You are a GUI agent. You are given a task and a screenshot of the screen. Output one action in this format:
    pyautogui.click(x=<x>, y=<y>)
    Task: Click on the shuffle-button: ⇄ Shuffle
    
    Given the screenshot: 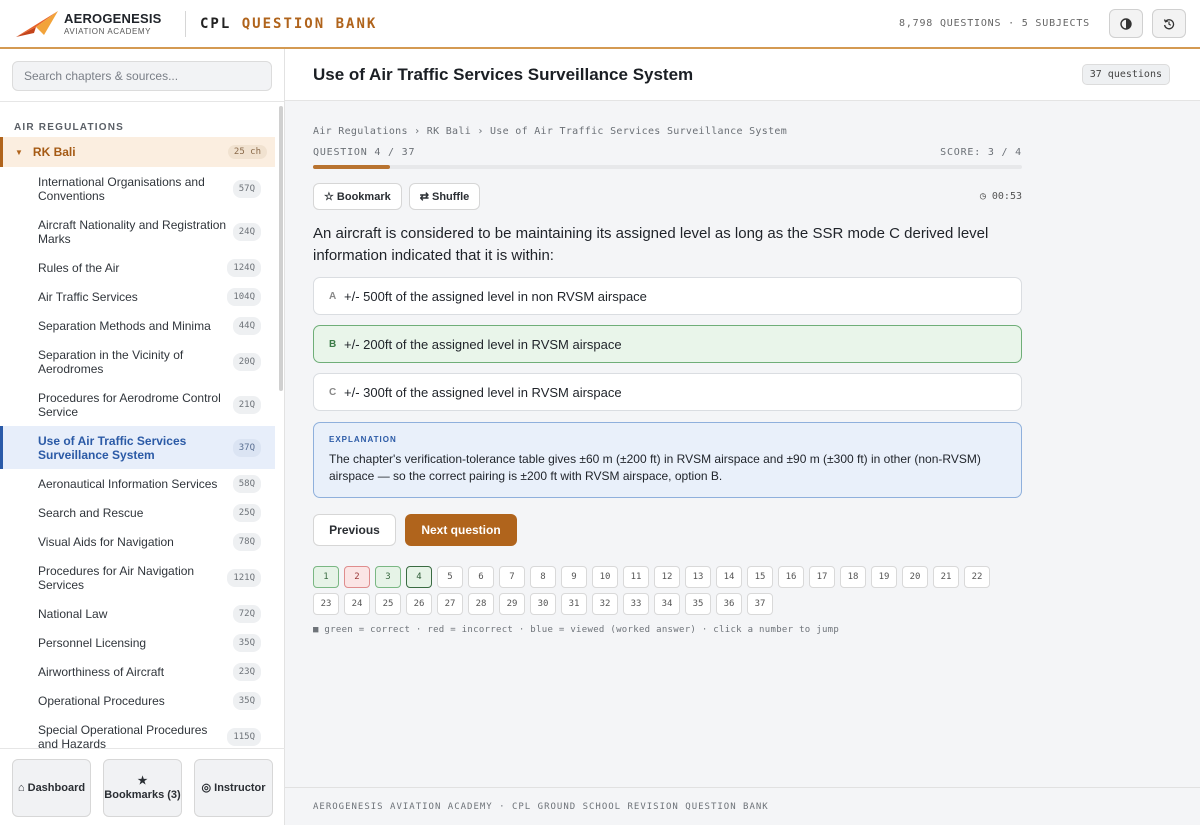 What is the action you would take?
    pyautogui.click(x=444, y=196)
    